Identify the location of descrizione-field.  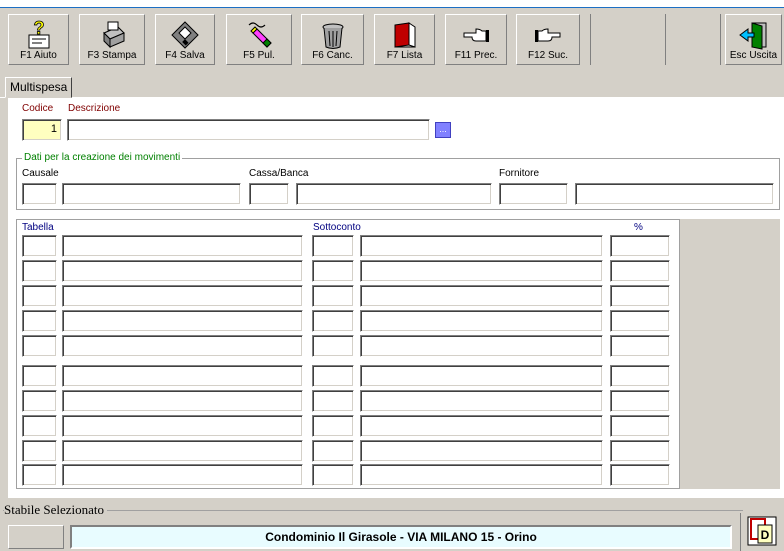
(248, 130).